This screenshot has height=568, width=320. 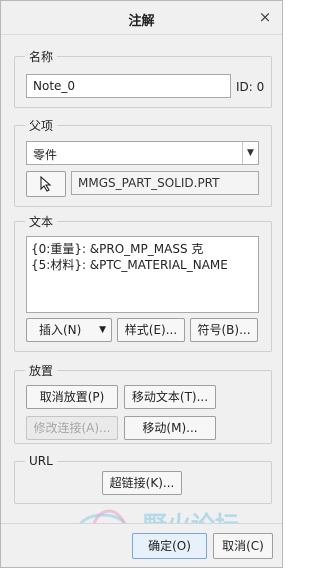 What do you see at coordinates (165, 183) in the screenshot?
I see `reference-field: MMGS_PART_SOLID.PRT` at bounding box center [165, 183].